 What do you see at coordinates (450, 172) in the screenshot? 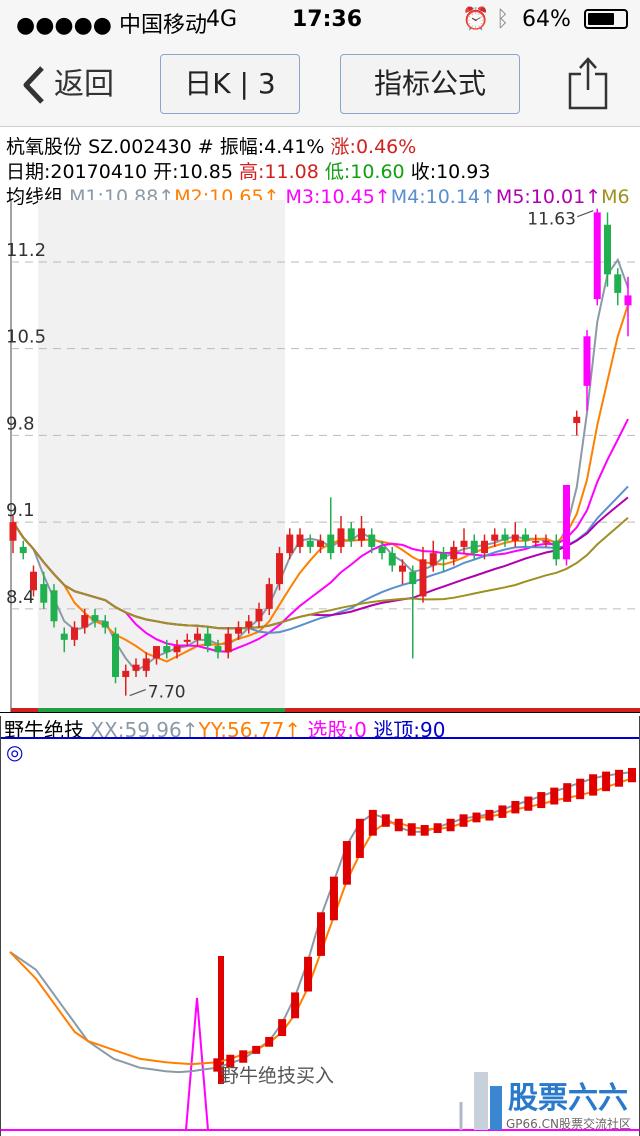
I see `stock-close: 收:10.93` at bounding box center [450, 172].